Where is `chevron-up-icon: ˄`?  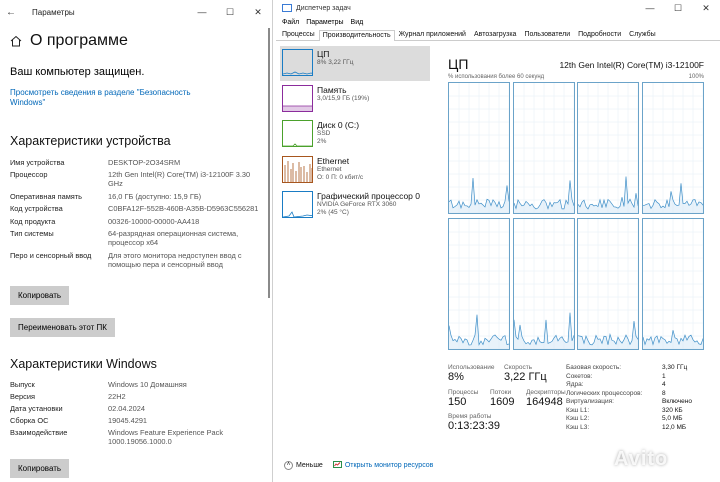
chevron-up-icon: ˄ is located at coordinates (288, 465).